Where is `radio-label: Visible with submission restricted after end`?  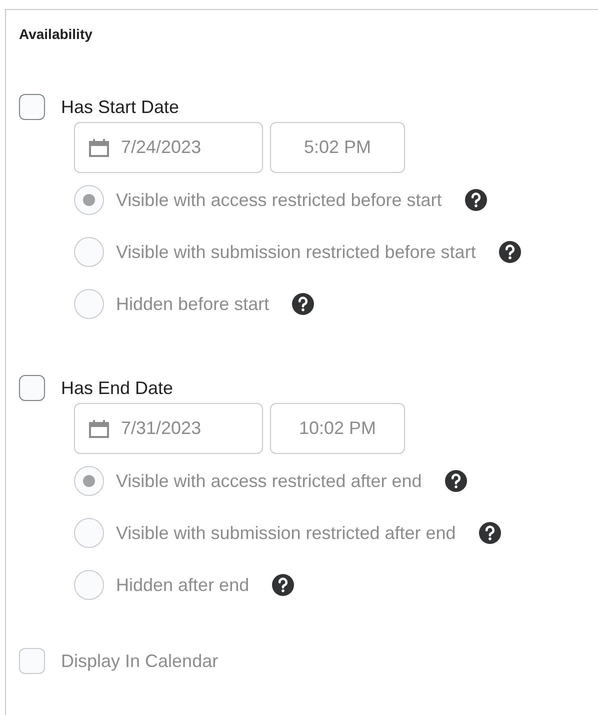
radio-label: Visible with submission restricted after end is located at coordinates (286, 533).